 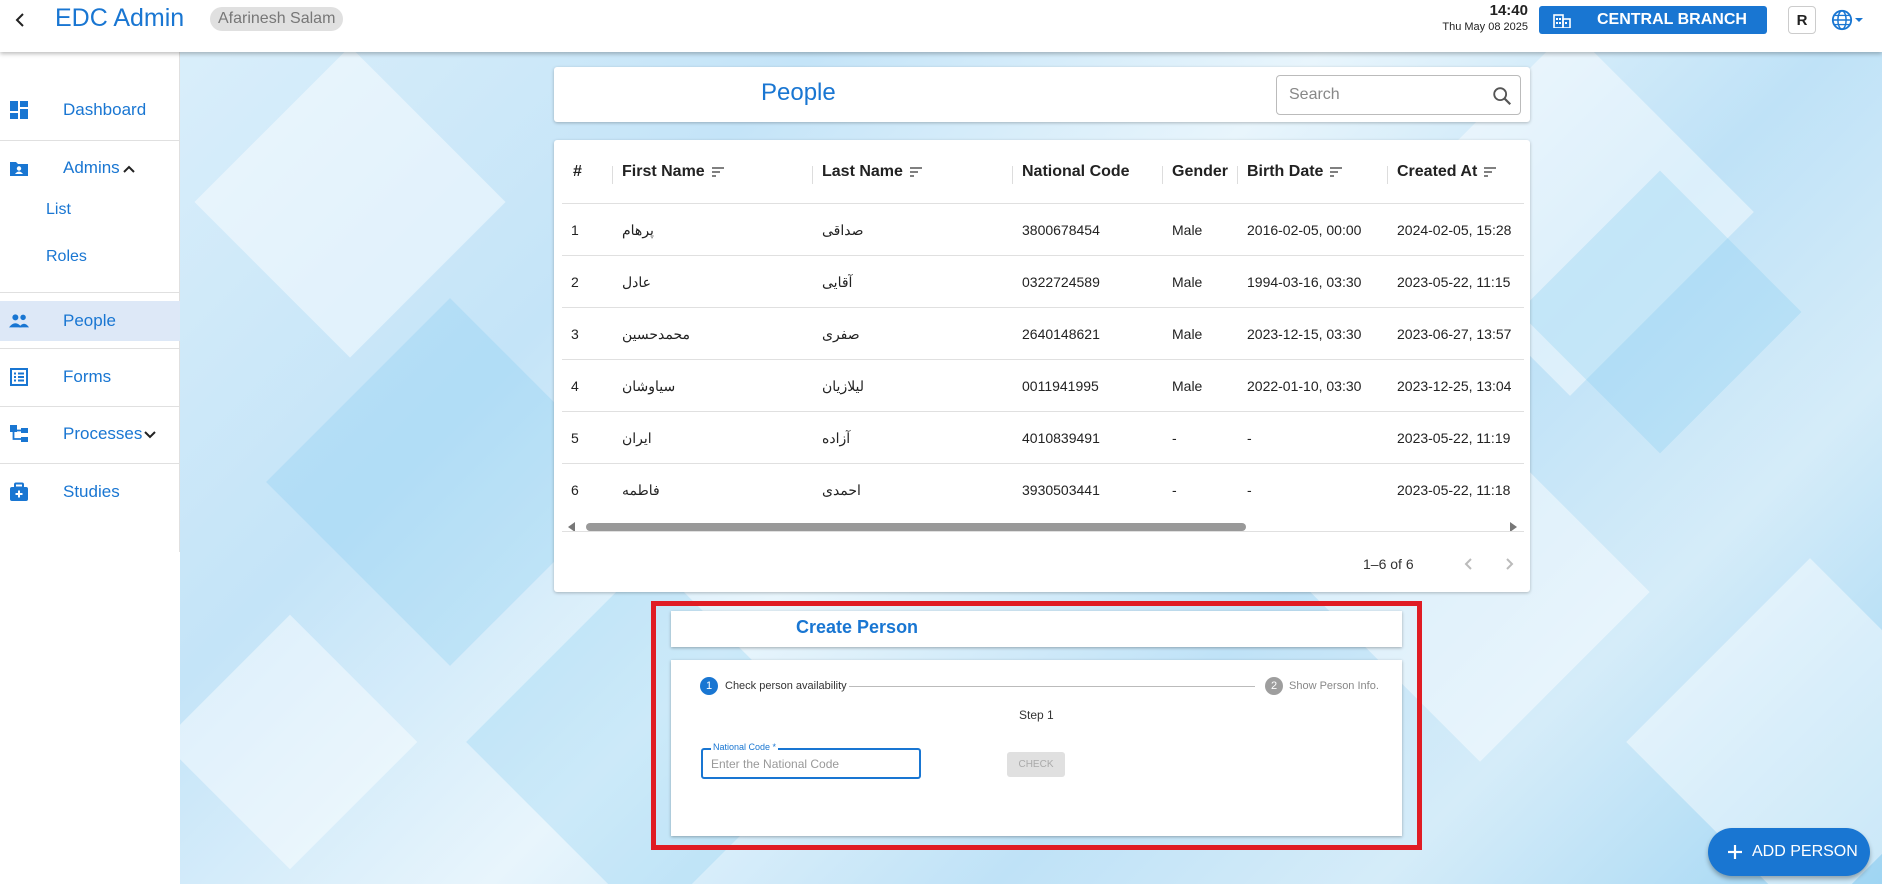 What do you see at coordinates (20, 20) in the screenshot?
I see `back-icon` at bounding box center [20, 20].